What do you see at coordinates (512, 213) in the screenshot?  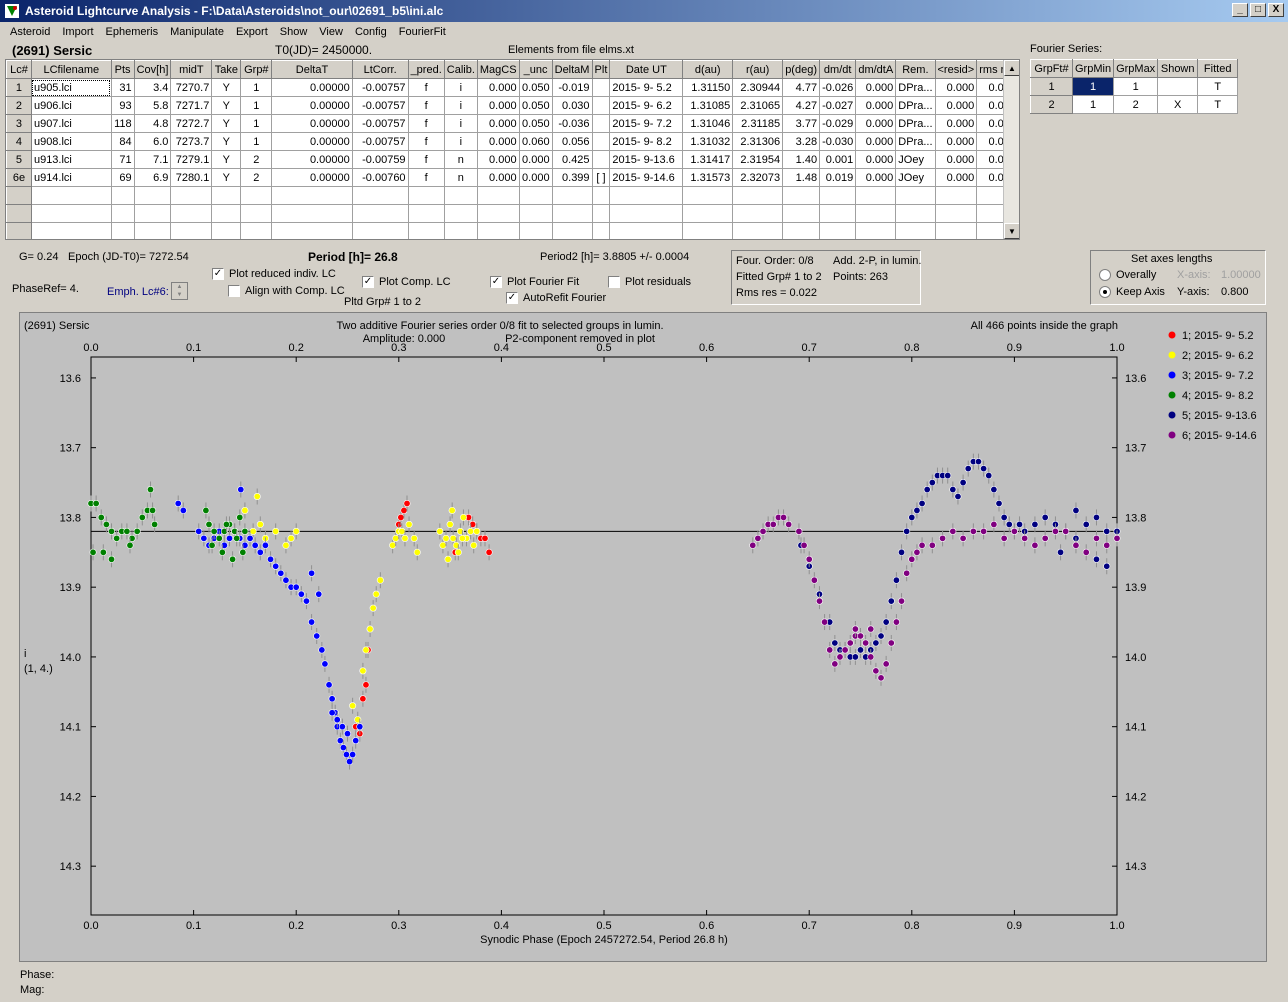 I see `empty-row` at bounding box center [512, 213].